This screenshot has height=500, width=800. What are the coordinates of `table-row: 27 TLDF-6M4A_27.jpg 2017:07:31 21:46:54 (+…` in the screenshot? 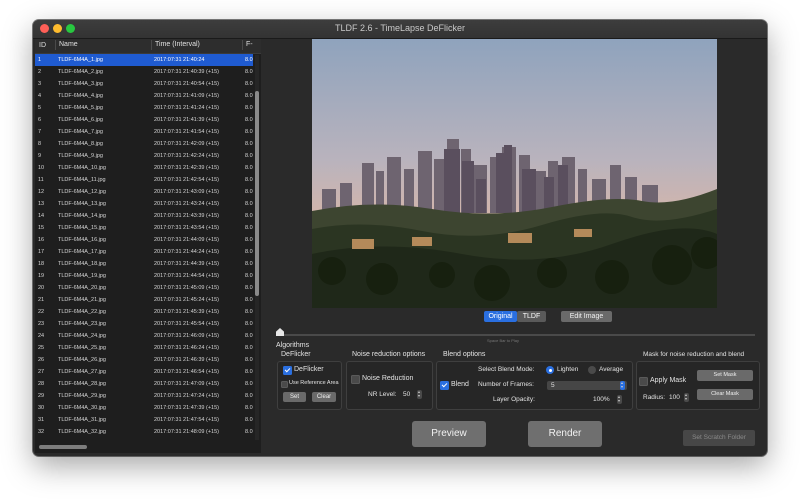 It's located at (144, 372).